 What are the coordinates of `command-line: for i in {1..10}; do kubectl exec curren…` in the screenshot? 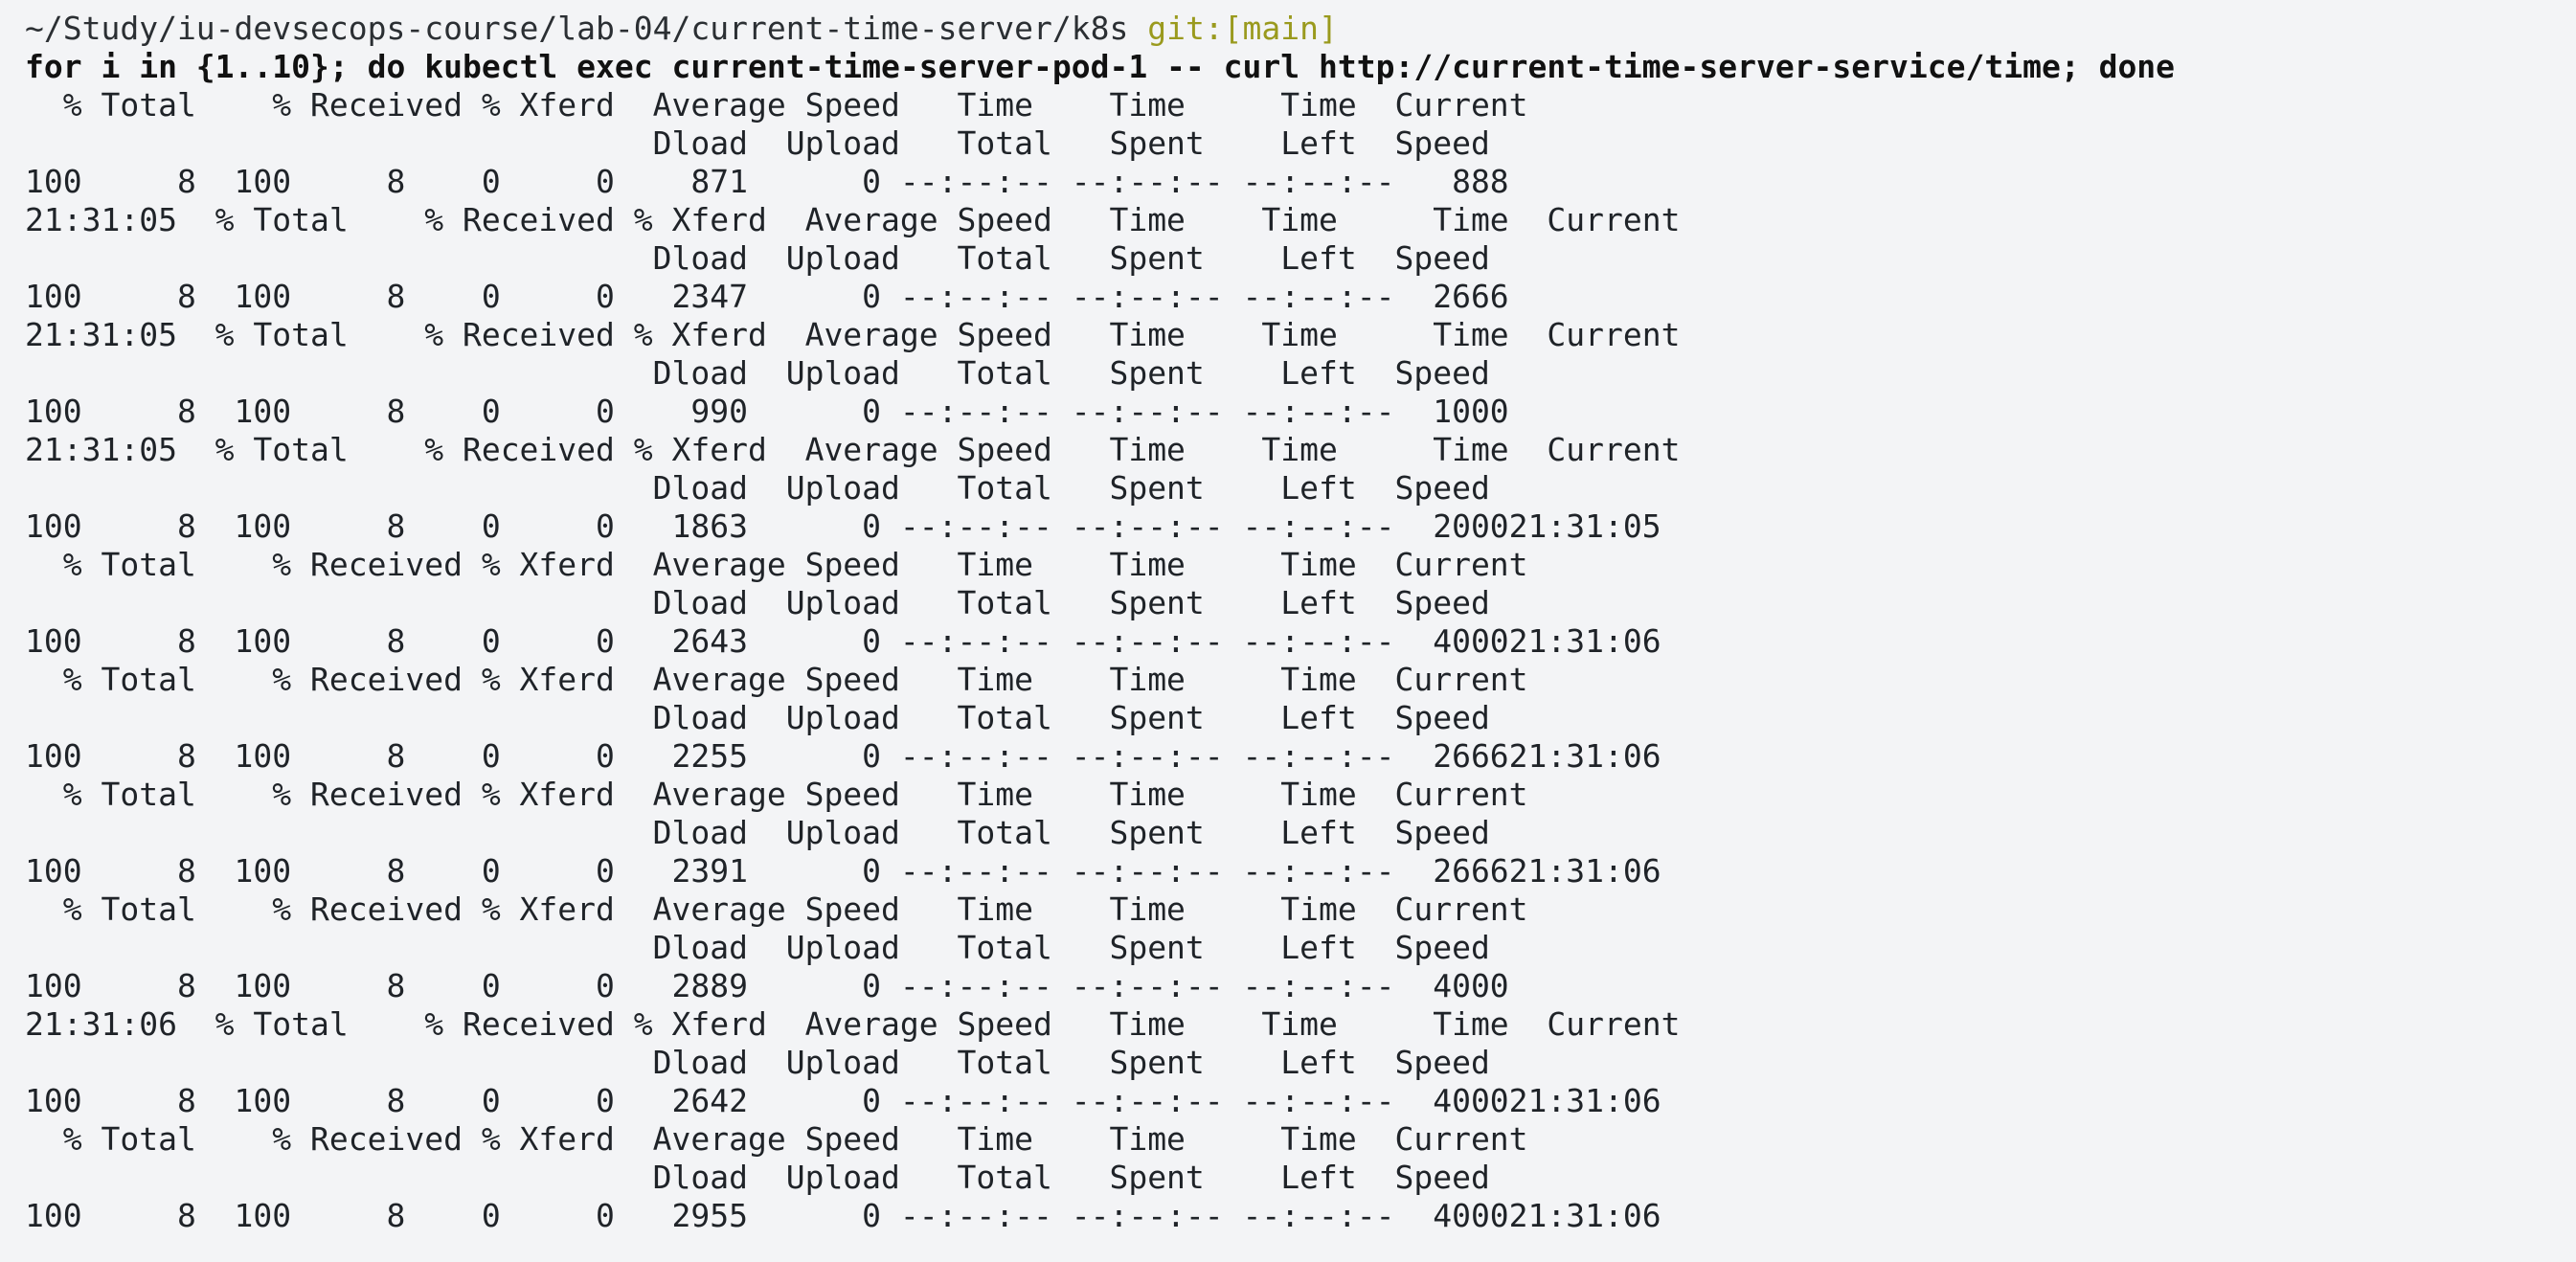 It's located at (1100, 66).